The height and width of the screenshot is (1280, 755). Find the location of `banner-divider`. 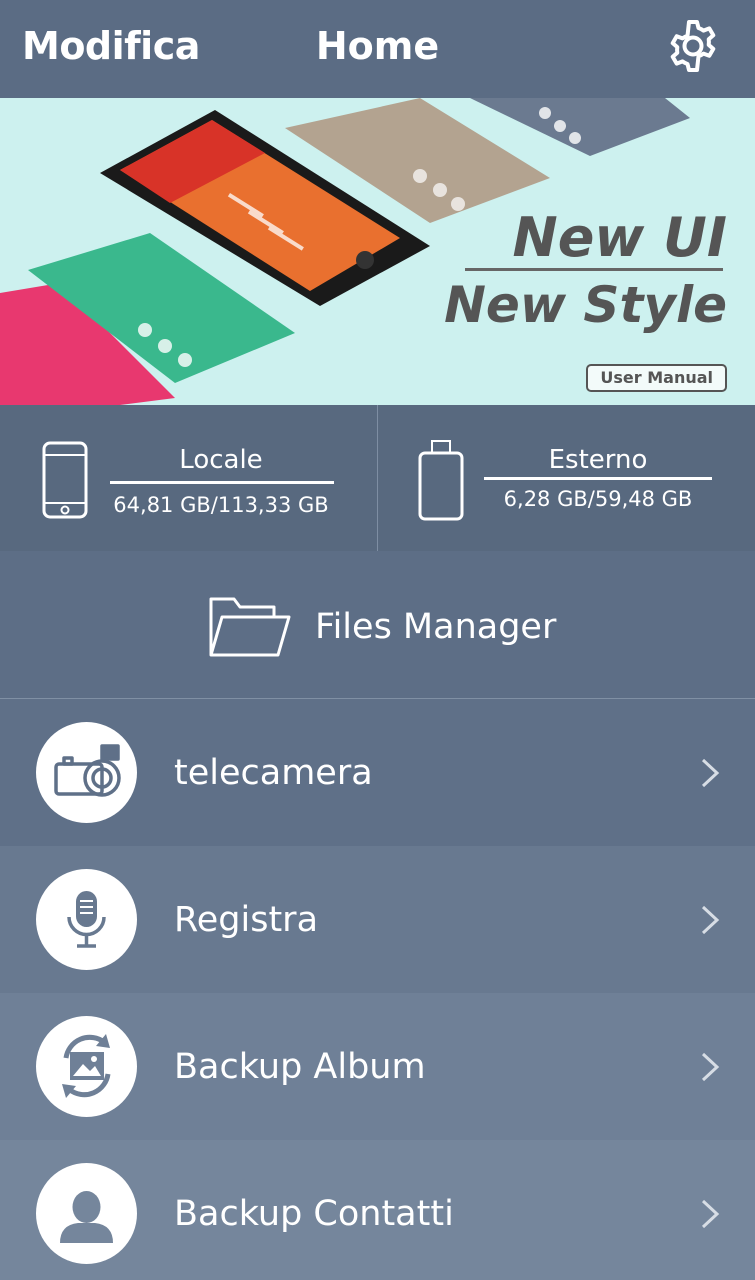

banner-divider is located at coordinates (594, 269).